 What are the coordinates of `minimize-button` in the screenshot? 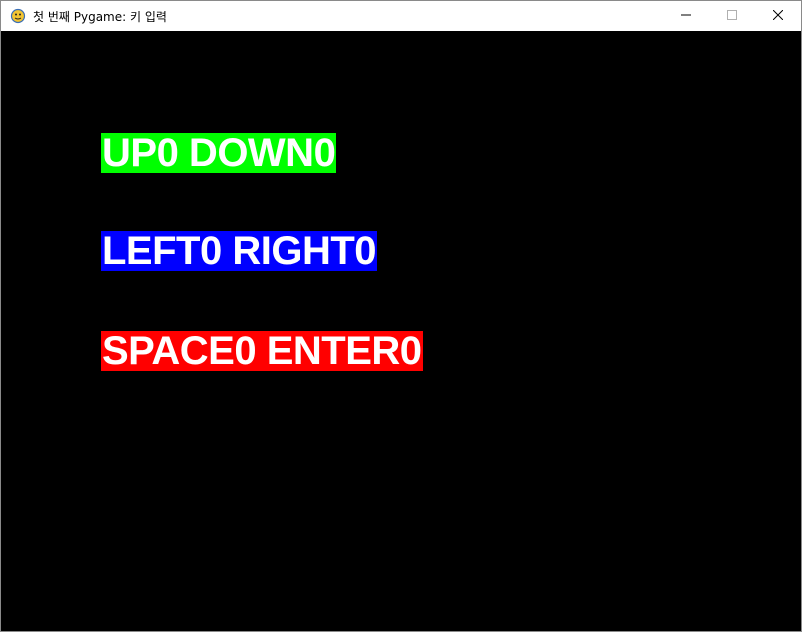 It's located at (686, 16).